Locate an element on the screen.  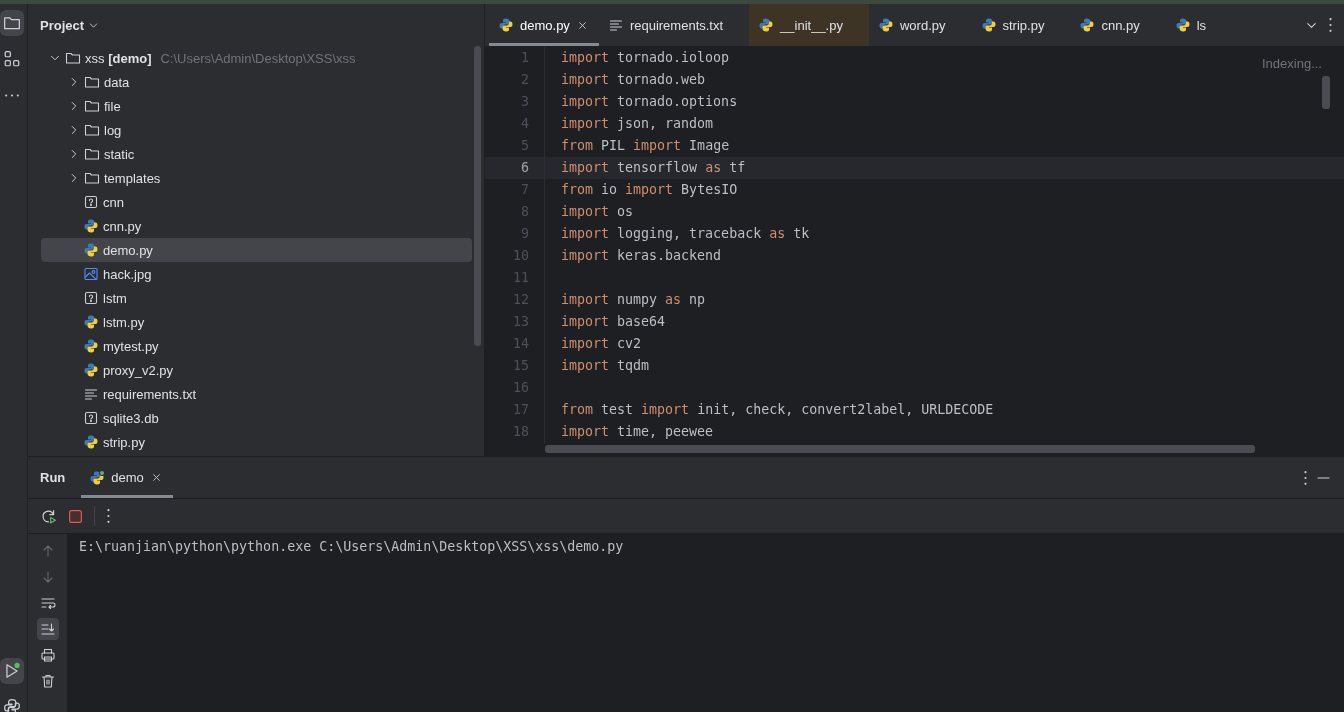
code-line: import json, random is located at coordinates (637, 123).